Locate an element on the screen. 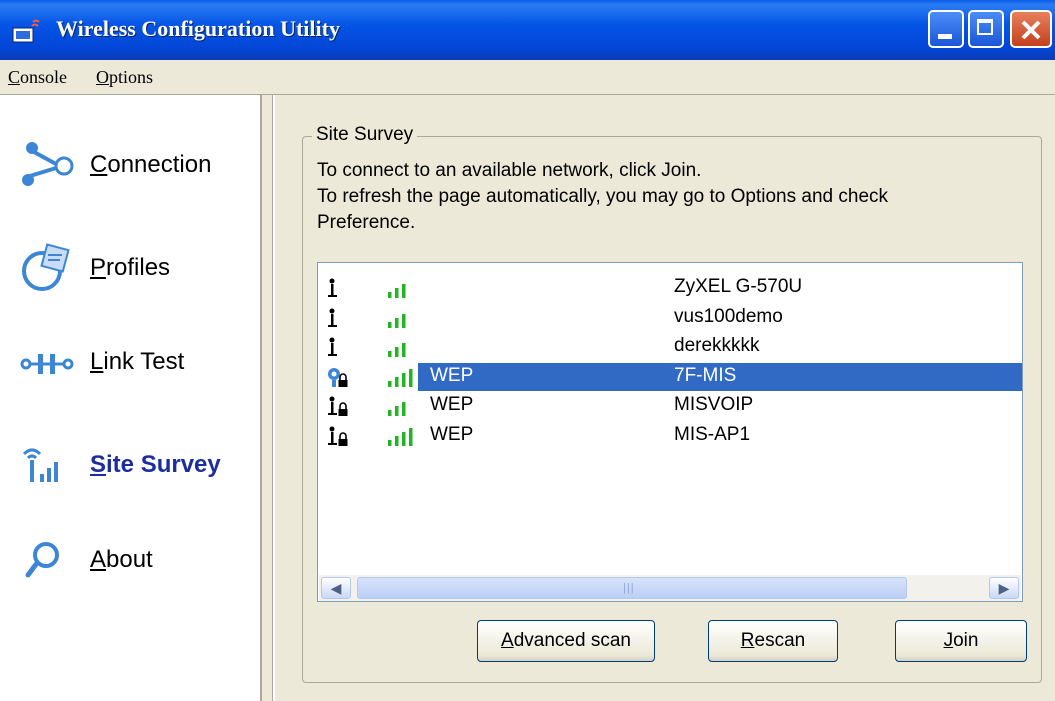 The height and width of the screenshot is (701, 1055). sidebar-item-profiles: Profiles is located at coordinates (140, 268).